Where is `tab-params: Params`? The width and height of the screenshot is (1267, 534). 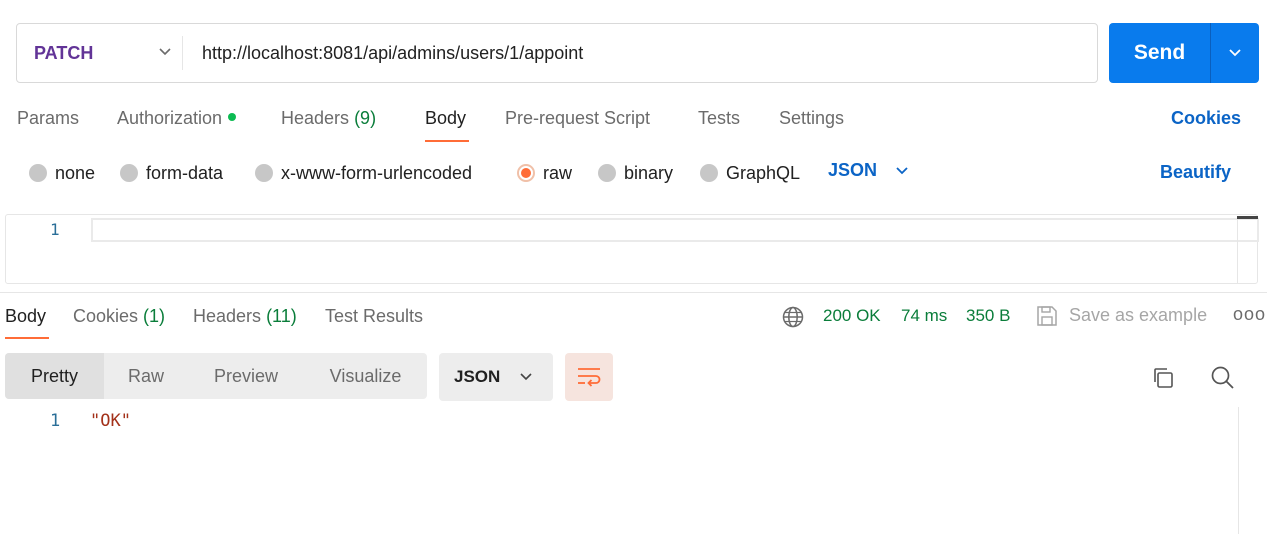 tab-params: Params is located at coordinates (48, 120).